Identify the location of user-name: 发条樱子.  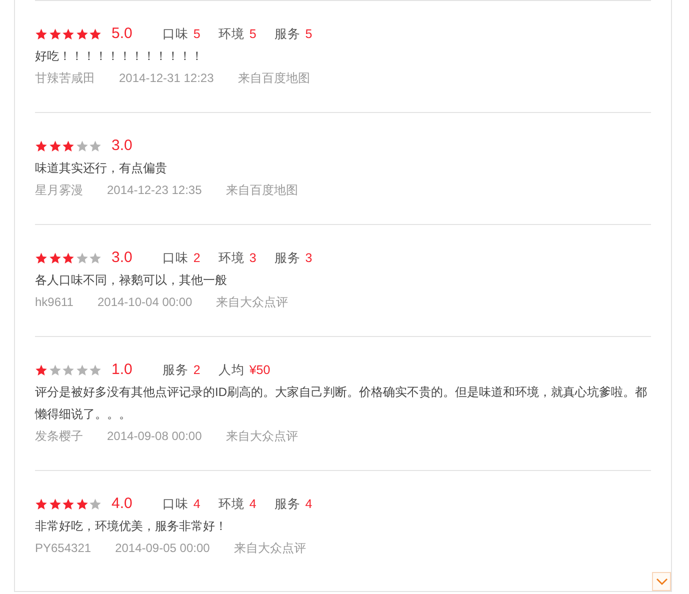
(59, 436).